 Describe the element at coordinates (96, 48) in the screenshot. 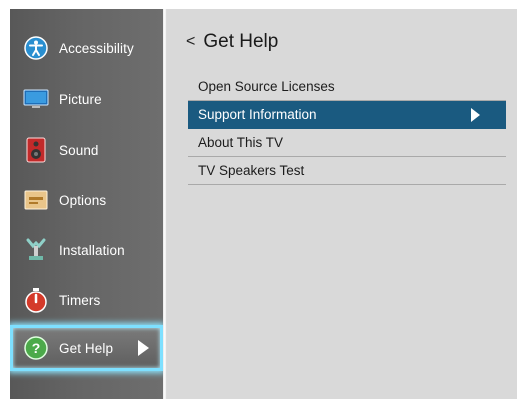

I see `sidebar-item-label: Accessibility` at that location.